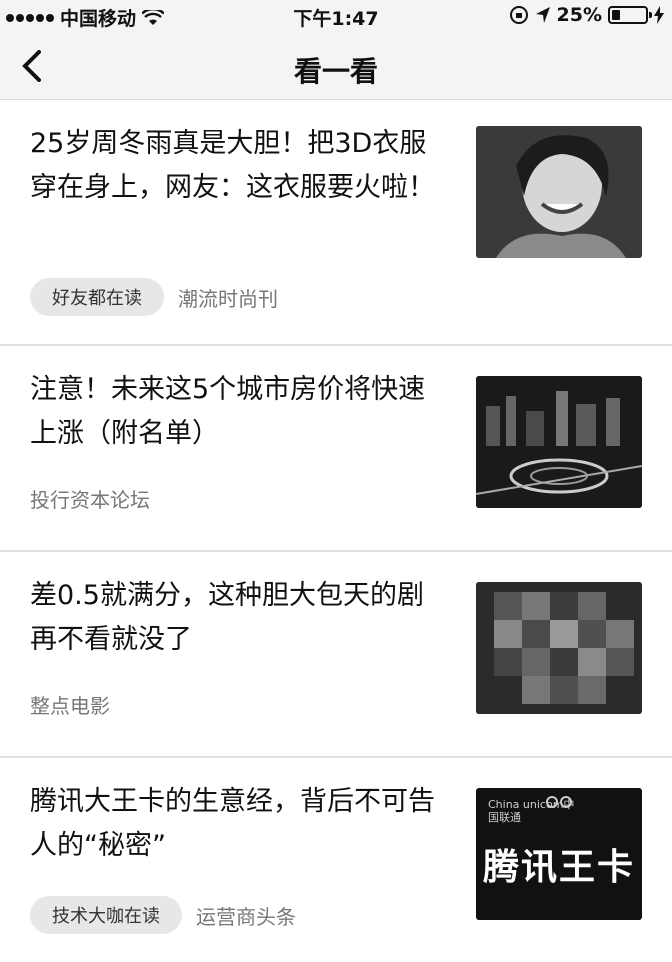  I want to click on portrait-image, so click(559, 192).